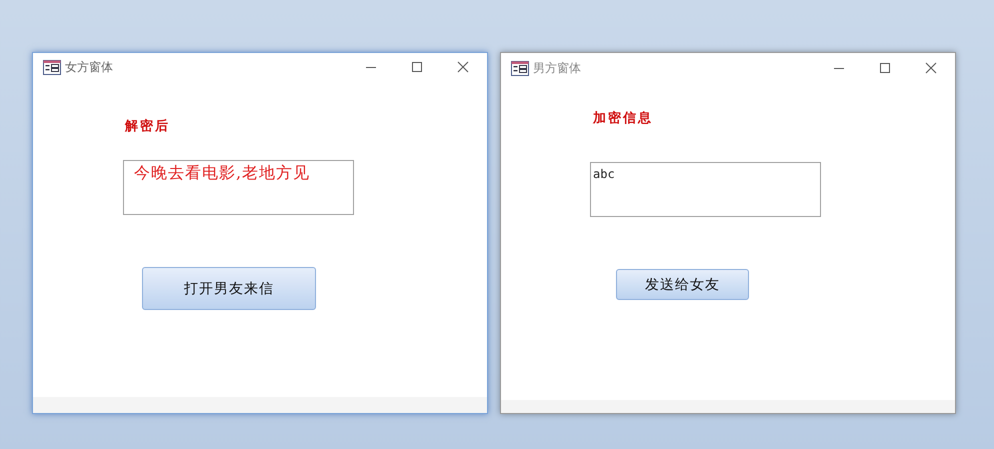 The image size is (994, 449). I want to click on window-title: 男方窗体, so click(557, 68).